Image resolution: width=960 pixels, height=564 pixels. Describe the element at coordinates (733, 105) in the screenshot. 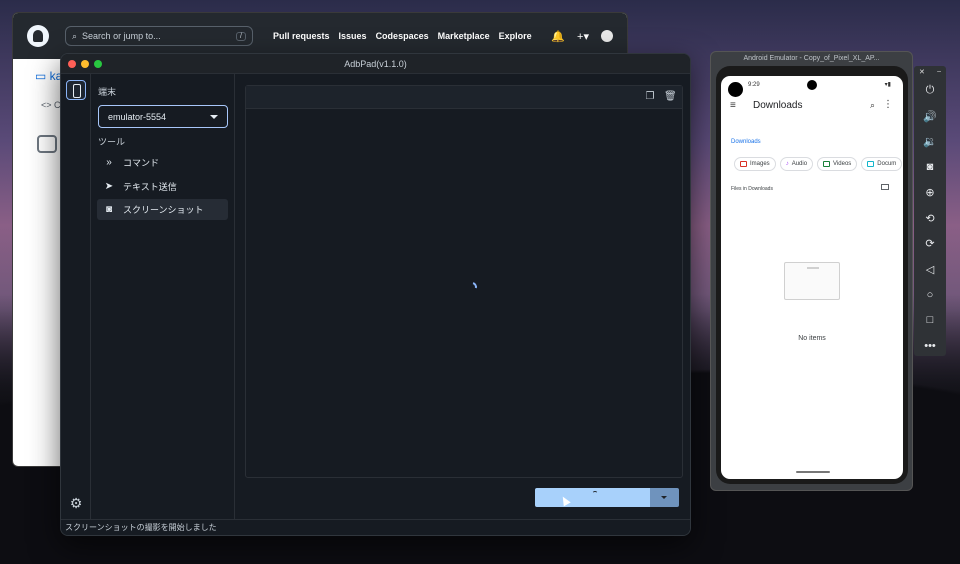

I see `hamburger-menu-icon: ≡` at that location.